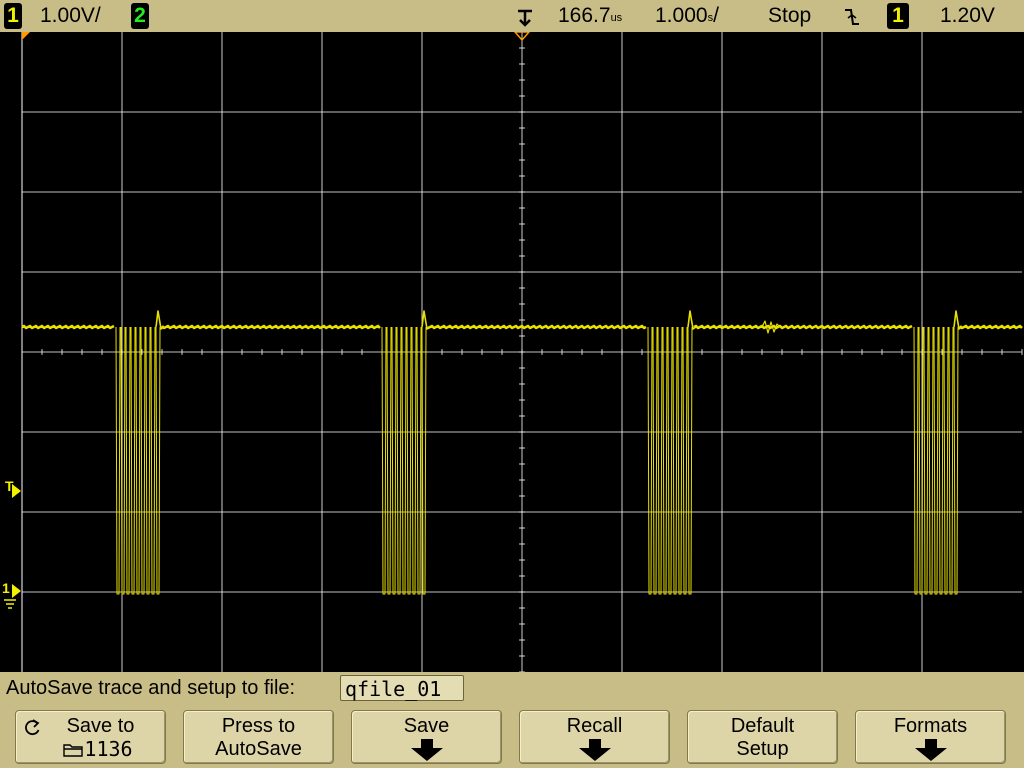  Describe the element at coordinates (151, 688) in the screenshot. I see `autosave-label: AutoSave trace and setup to file:` at that location.